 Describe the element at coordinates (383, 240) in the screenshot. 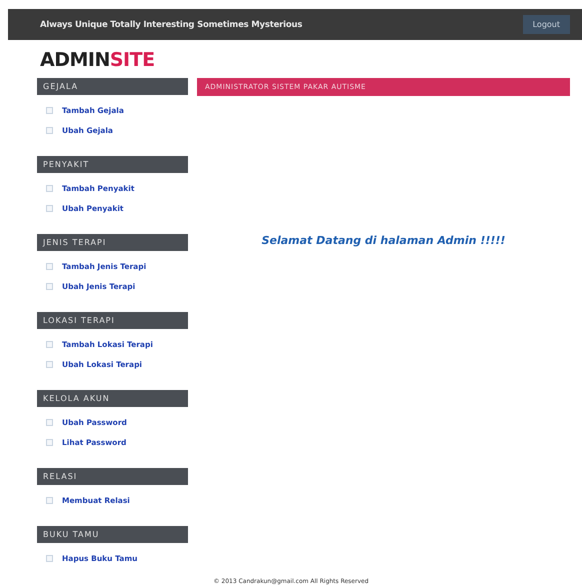

I see `welcome-message: Selamat Datang di halaman Admin !!!!!` at that location.